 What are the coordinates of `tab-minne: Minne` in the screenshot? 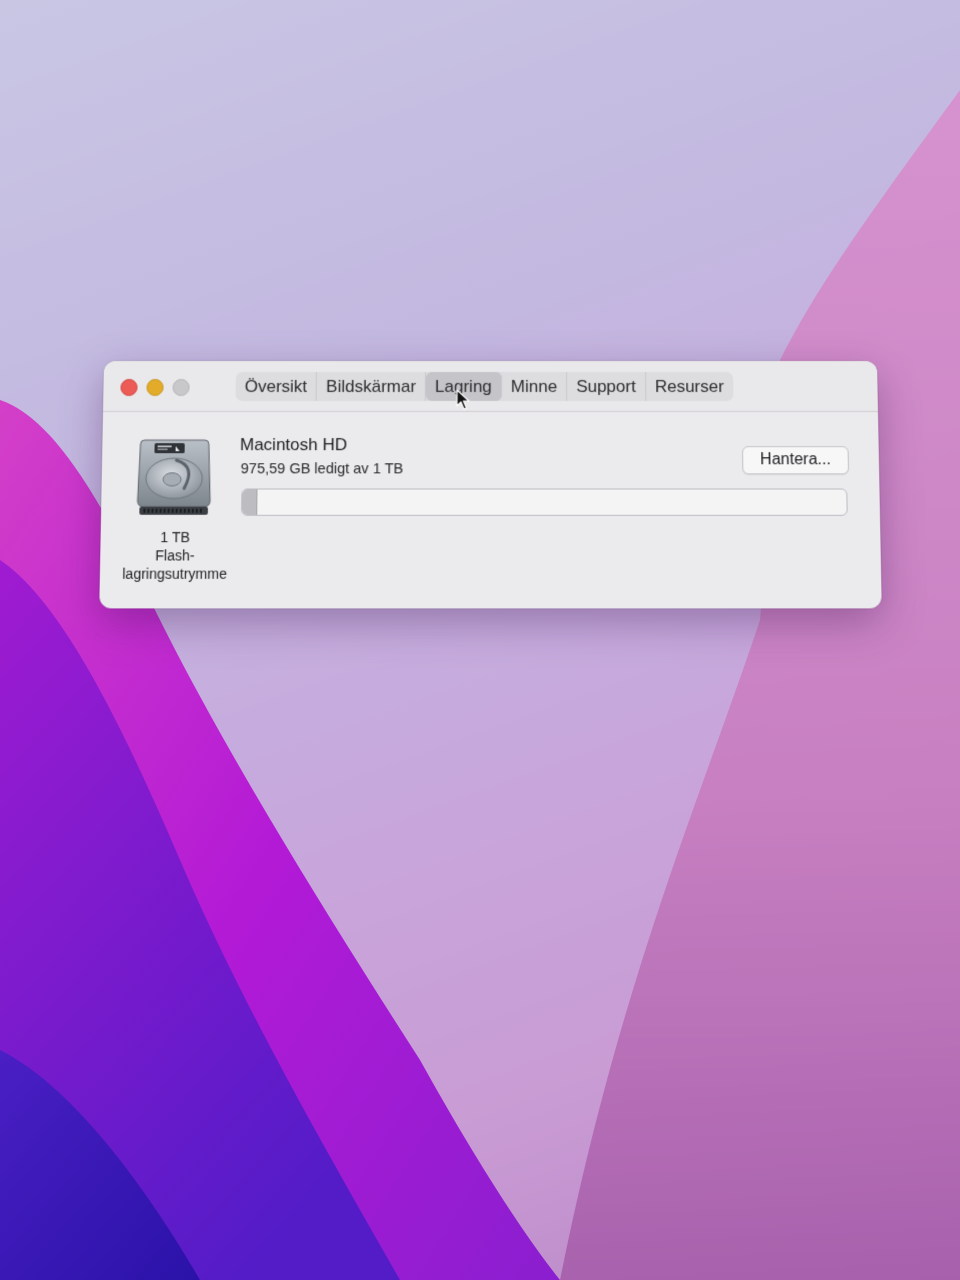 It's located at (534, 386).